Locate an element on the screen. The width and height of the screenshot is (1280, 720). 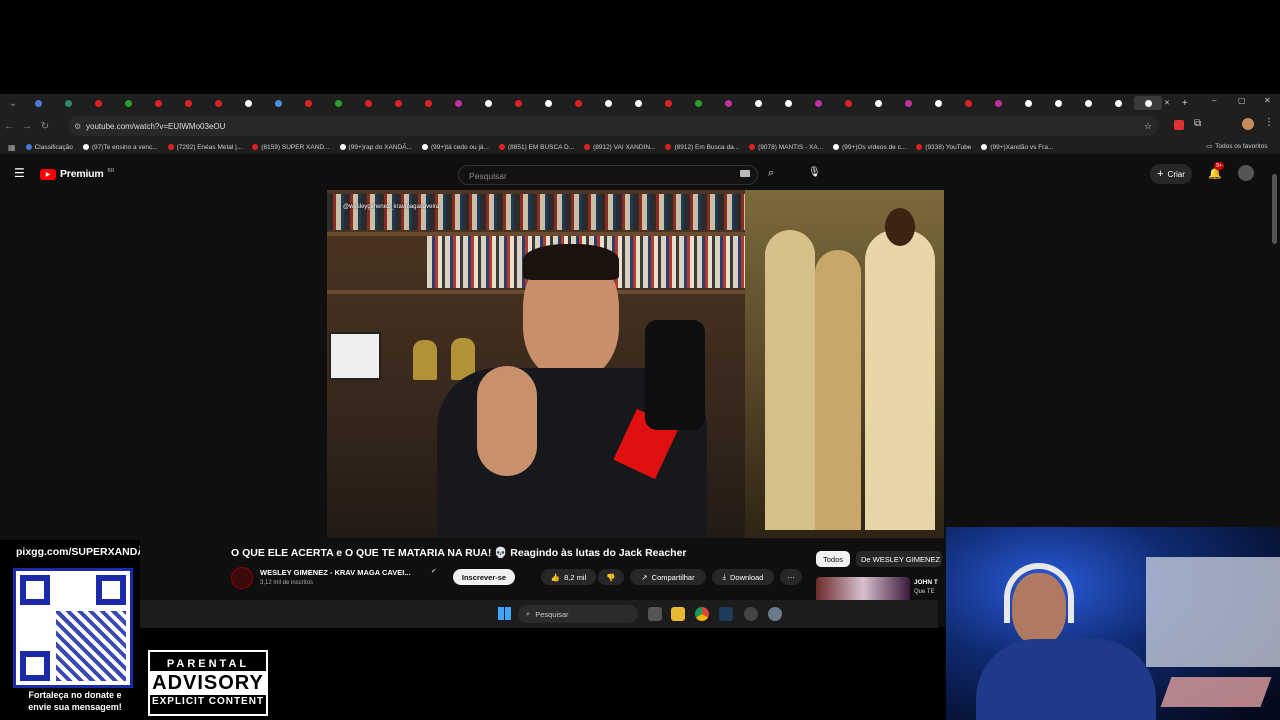
start-windows-icon is located at coordinates (504, 613).